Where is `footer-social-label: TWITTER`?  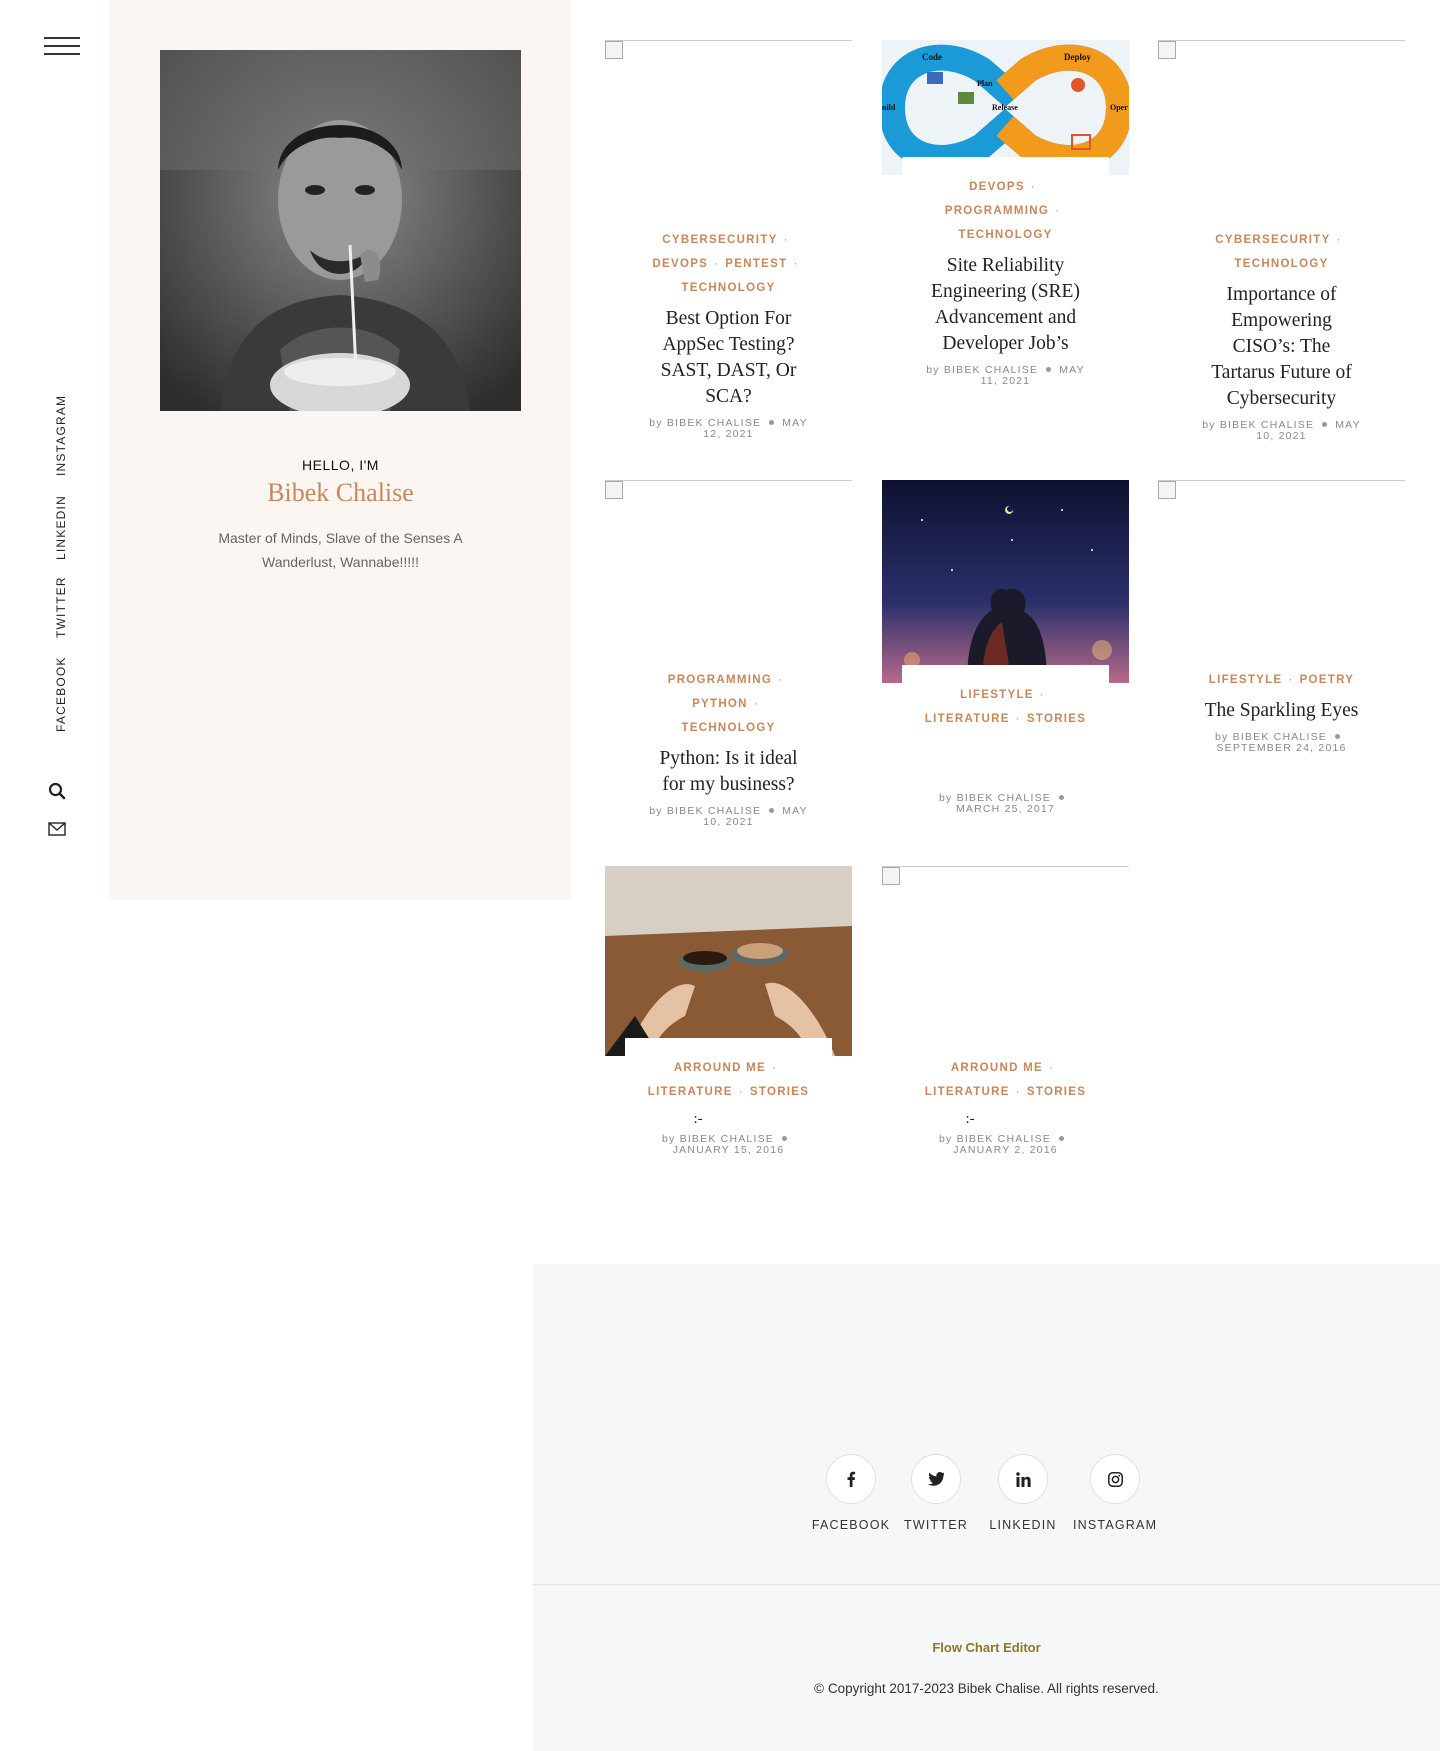
footer-social-label: TWITTER is located at coordinates (936, 1525).